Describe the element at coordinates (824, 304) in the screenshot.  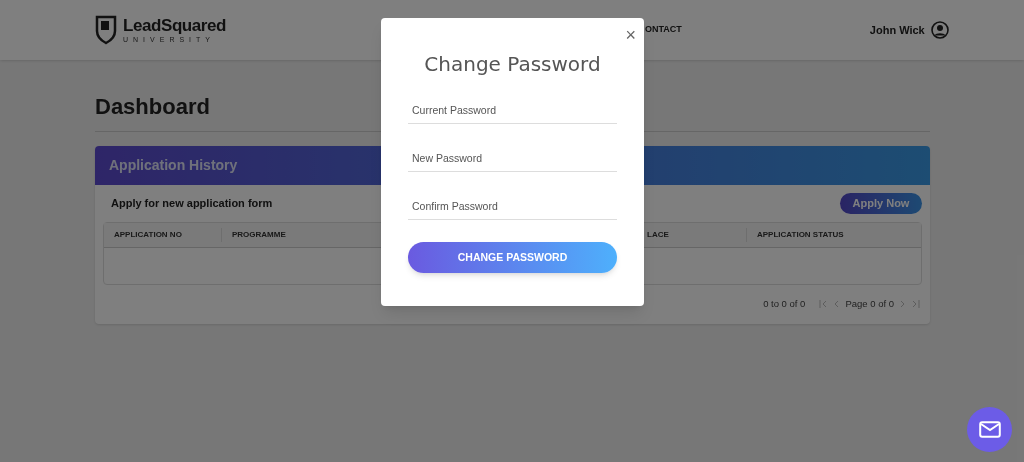
I see `first-page-icon` at that location.